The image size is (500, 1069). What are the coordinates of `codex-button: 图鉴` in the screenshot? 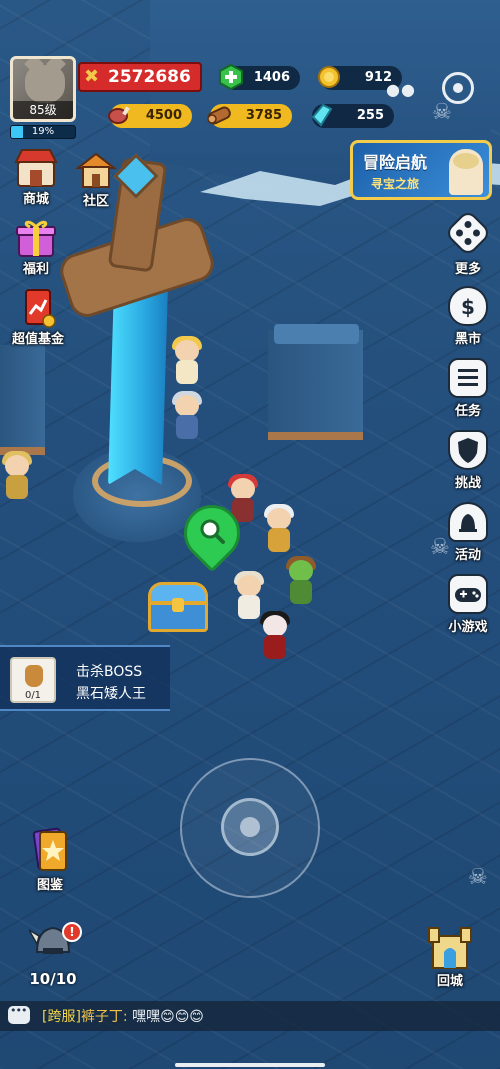 It's located at (50, 859).